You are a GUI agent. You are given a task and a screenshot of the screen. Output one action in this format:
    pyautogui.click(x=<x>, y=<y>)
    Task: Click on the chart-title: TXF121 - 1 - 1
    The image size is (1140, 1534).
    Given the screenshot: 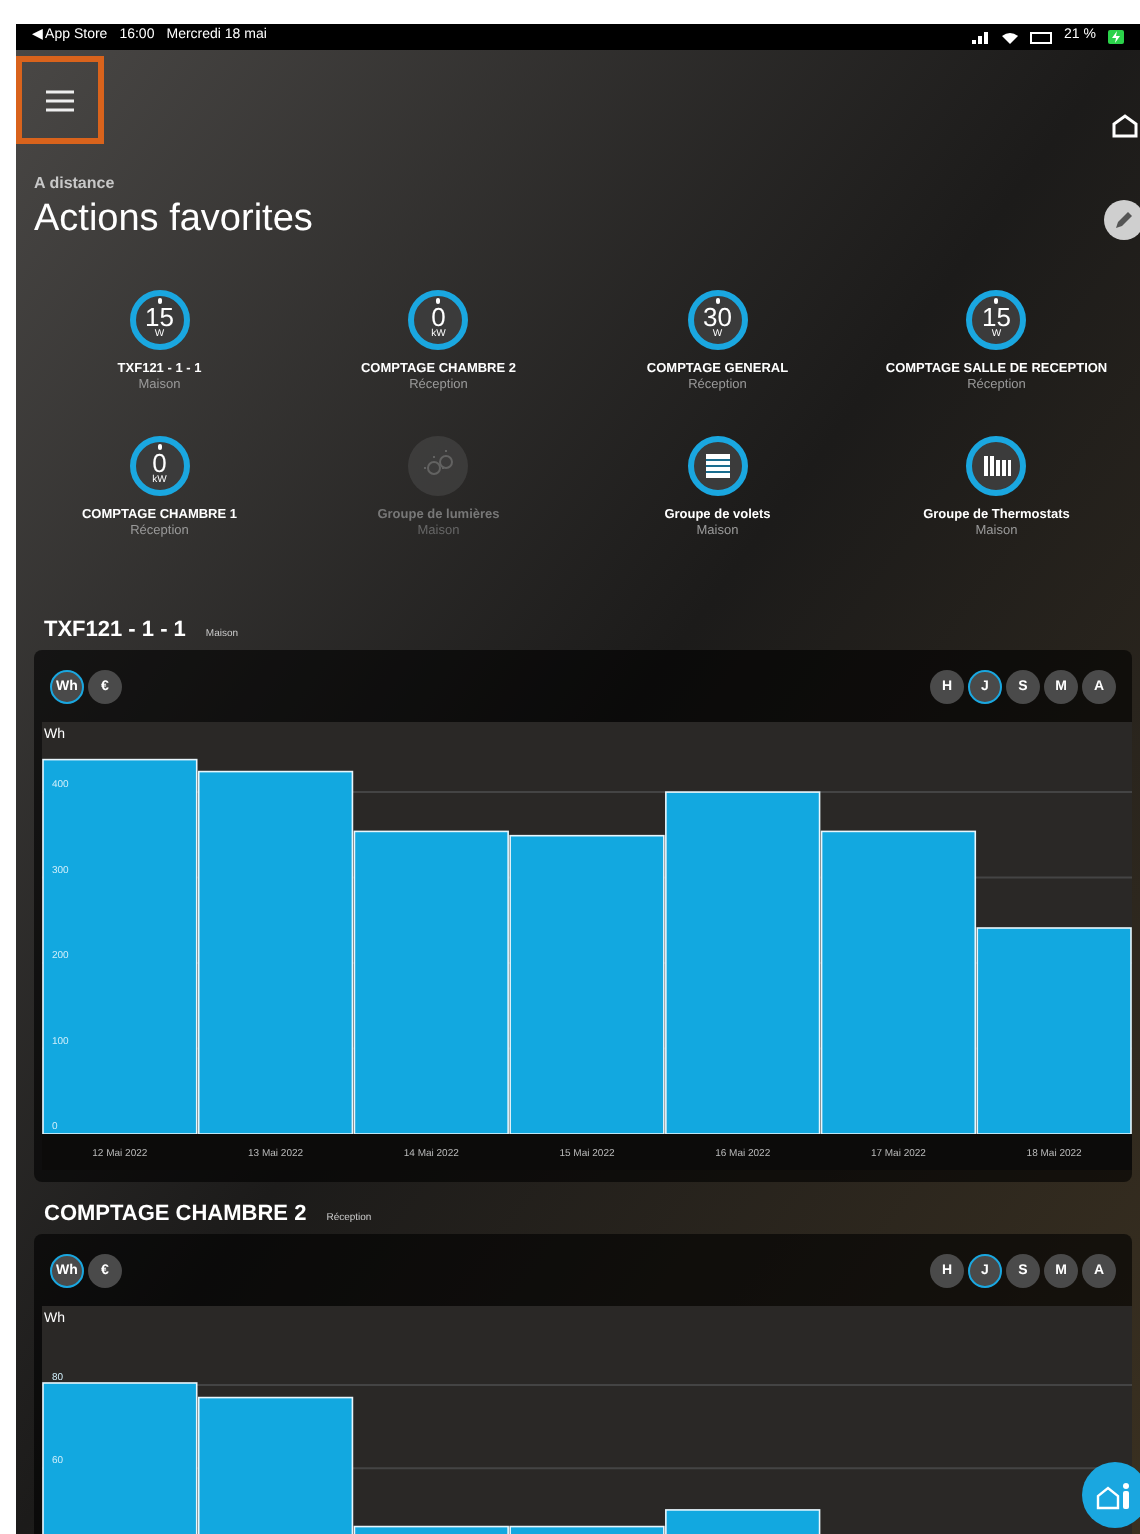 What is the action you would take?
    pyautogui.click(x=115, y=631)
    